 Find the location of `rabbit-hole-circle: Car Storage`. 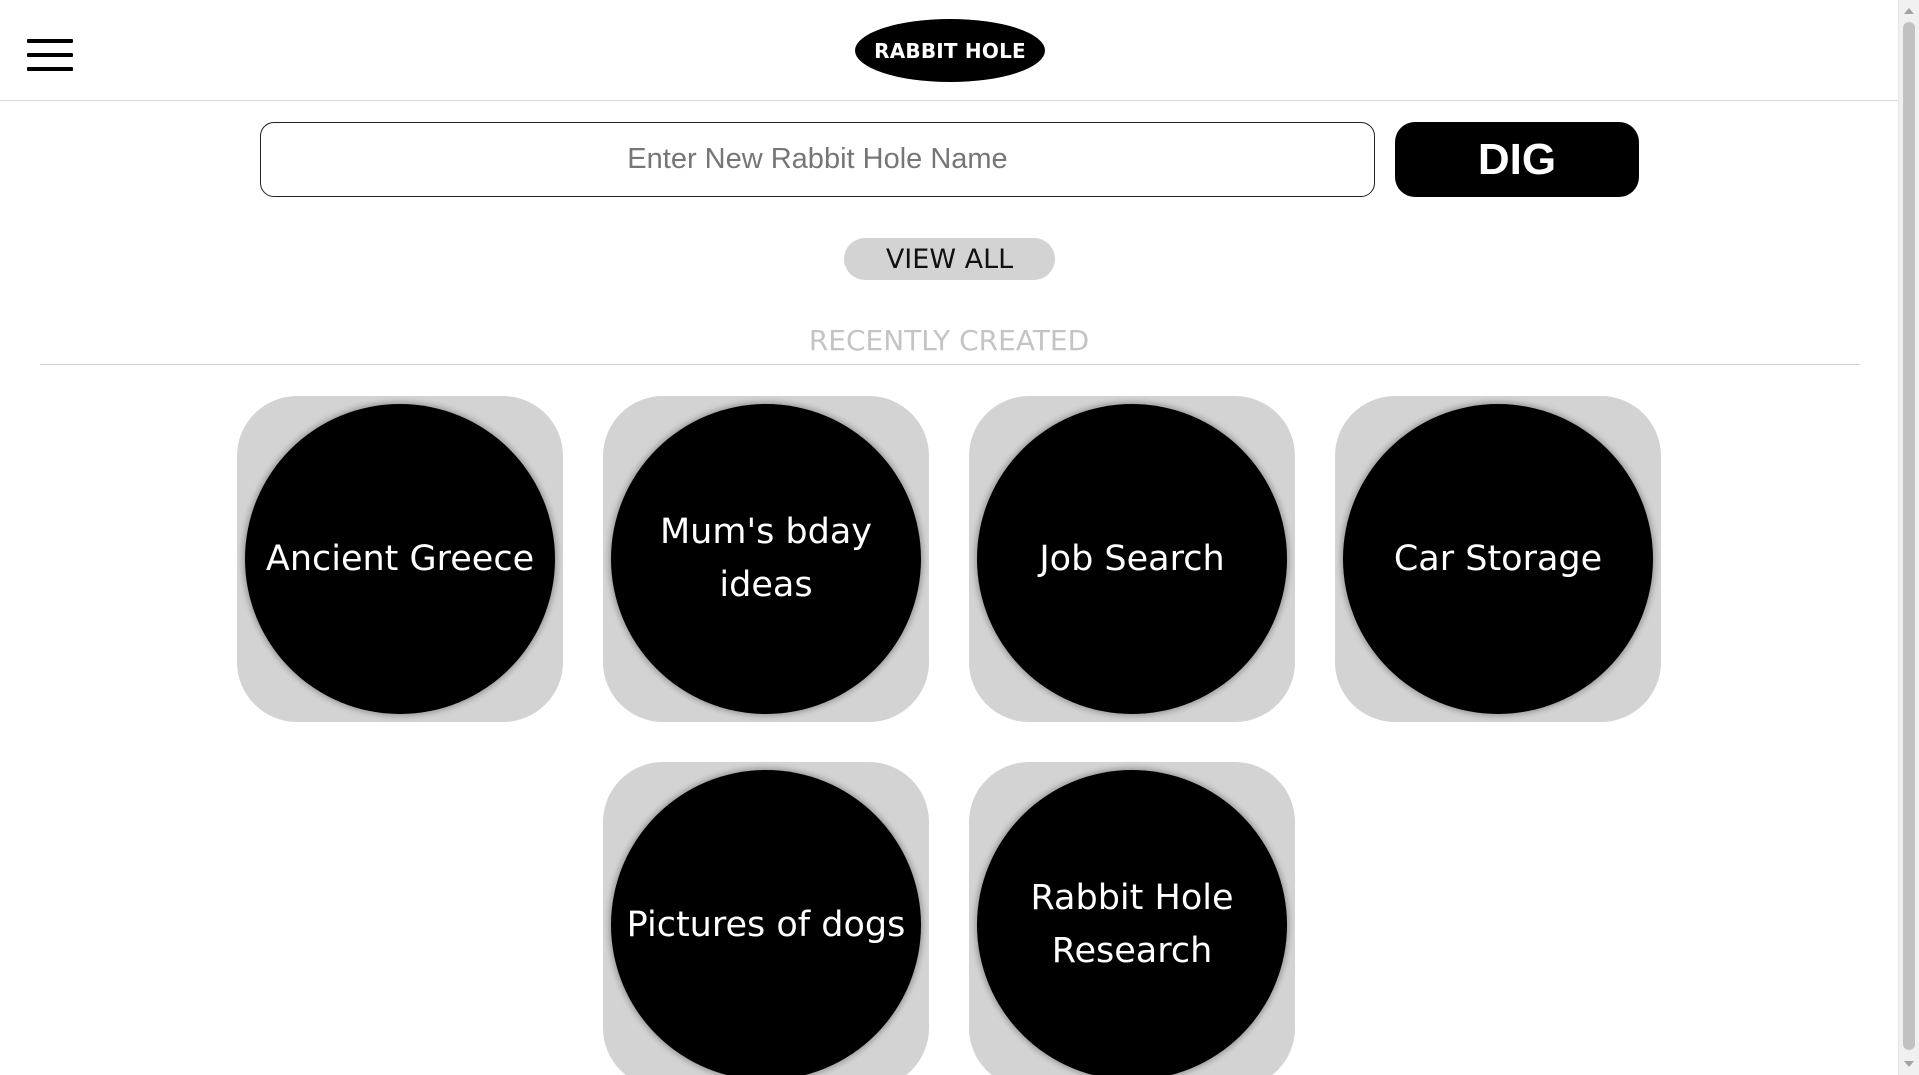

rabbit-hole-circle: Car Storage is located at coordinates (1498, 559).